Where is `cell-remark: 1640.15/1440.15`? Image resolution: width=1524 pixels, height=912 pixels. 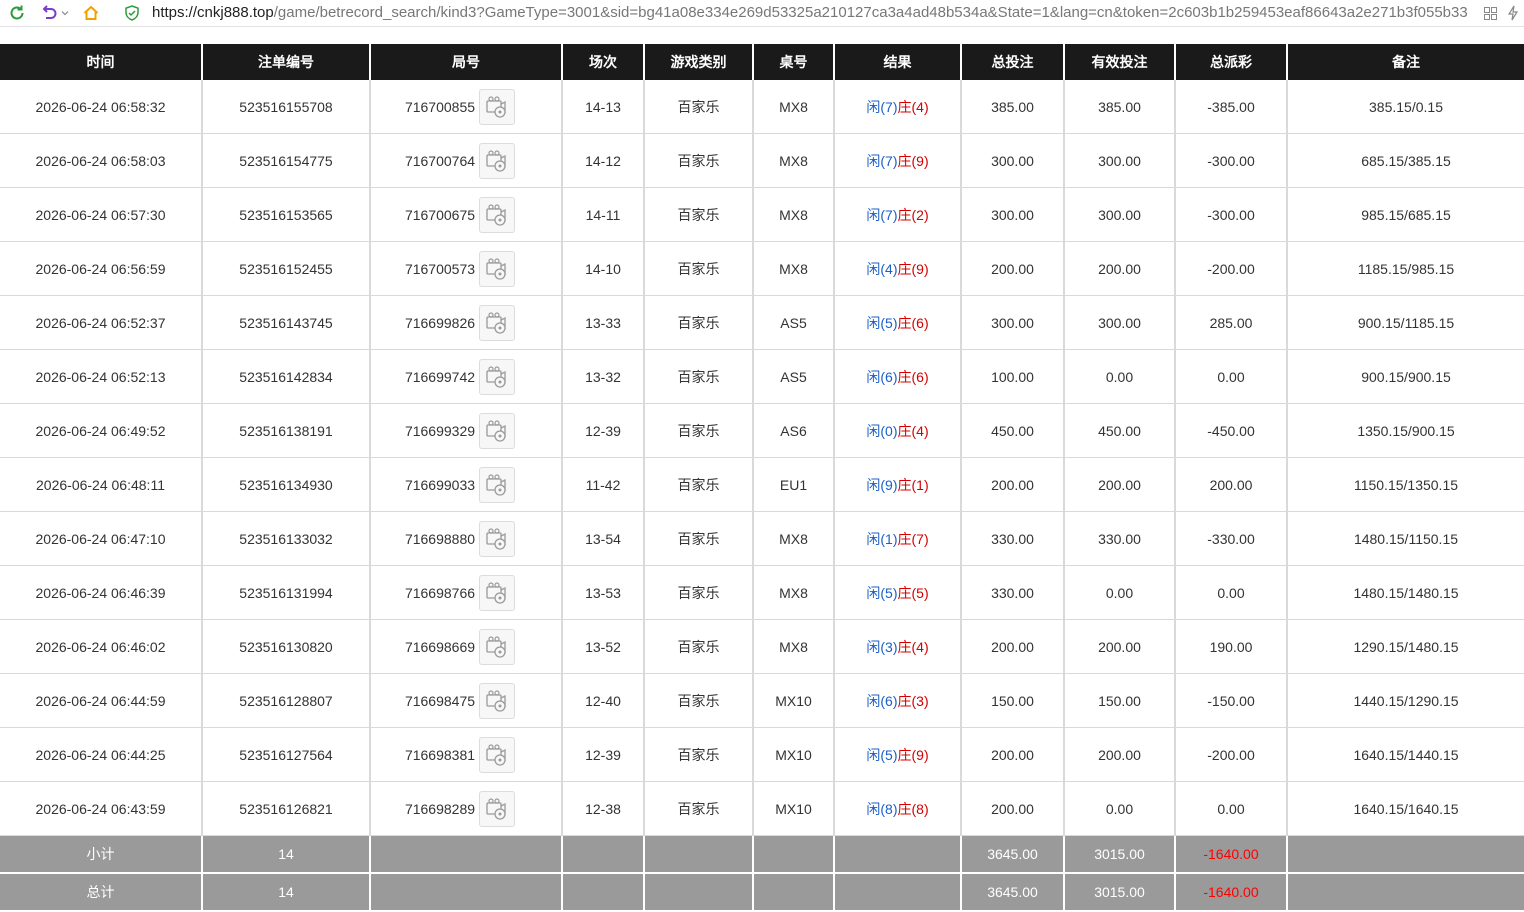 cell-remark: 1640.15/1440.15 is located at coordinates (1405, 754).